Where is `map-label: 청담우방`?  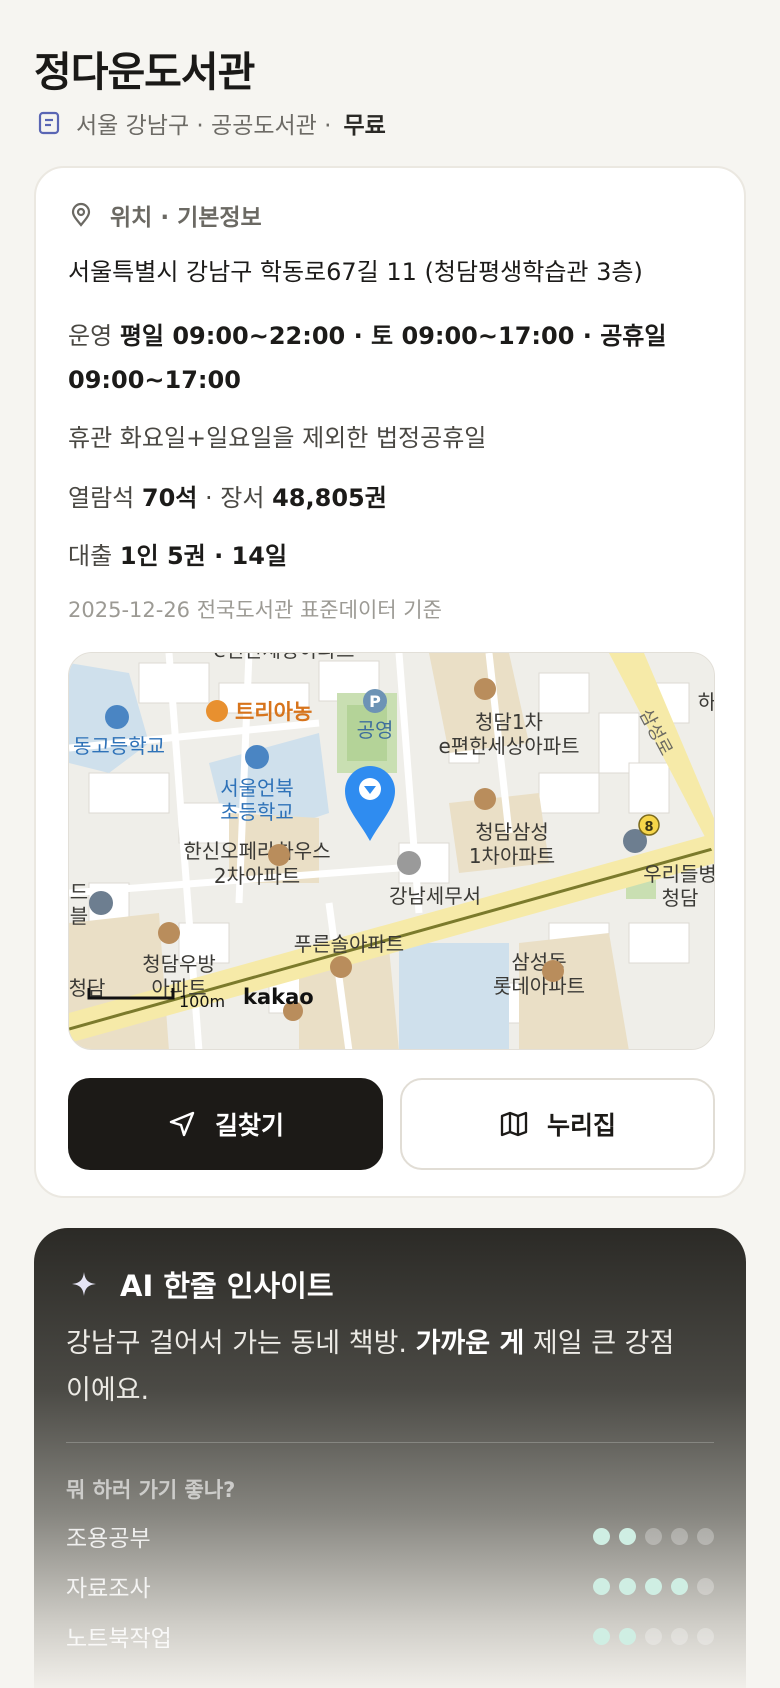 map-label: 청담우방 is located at coordinates (179, 964).